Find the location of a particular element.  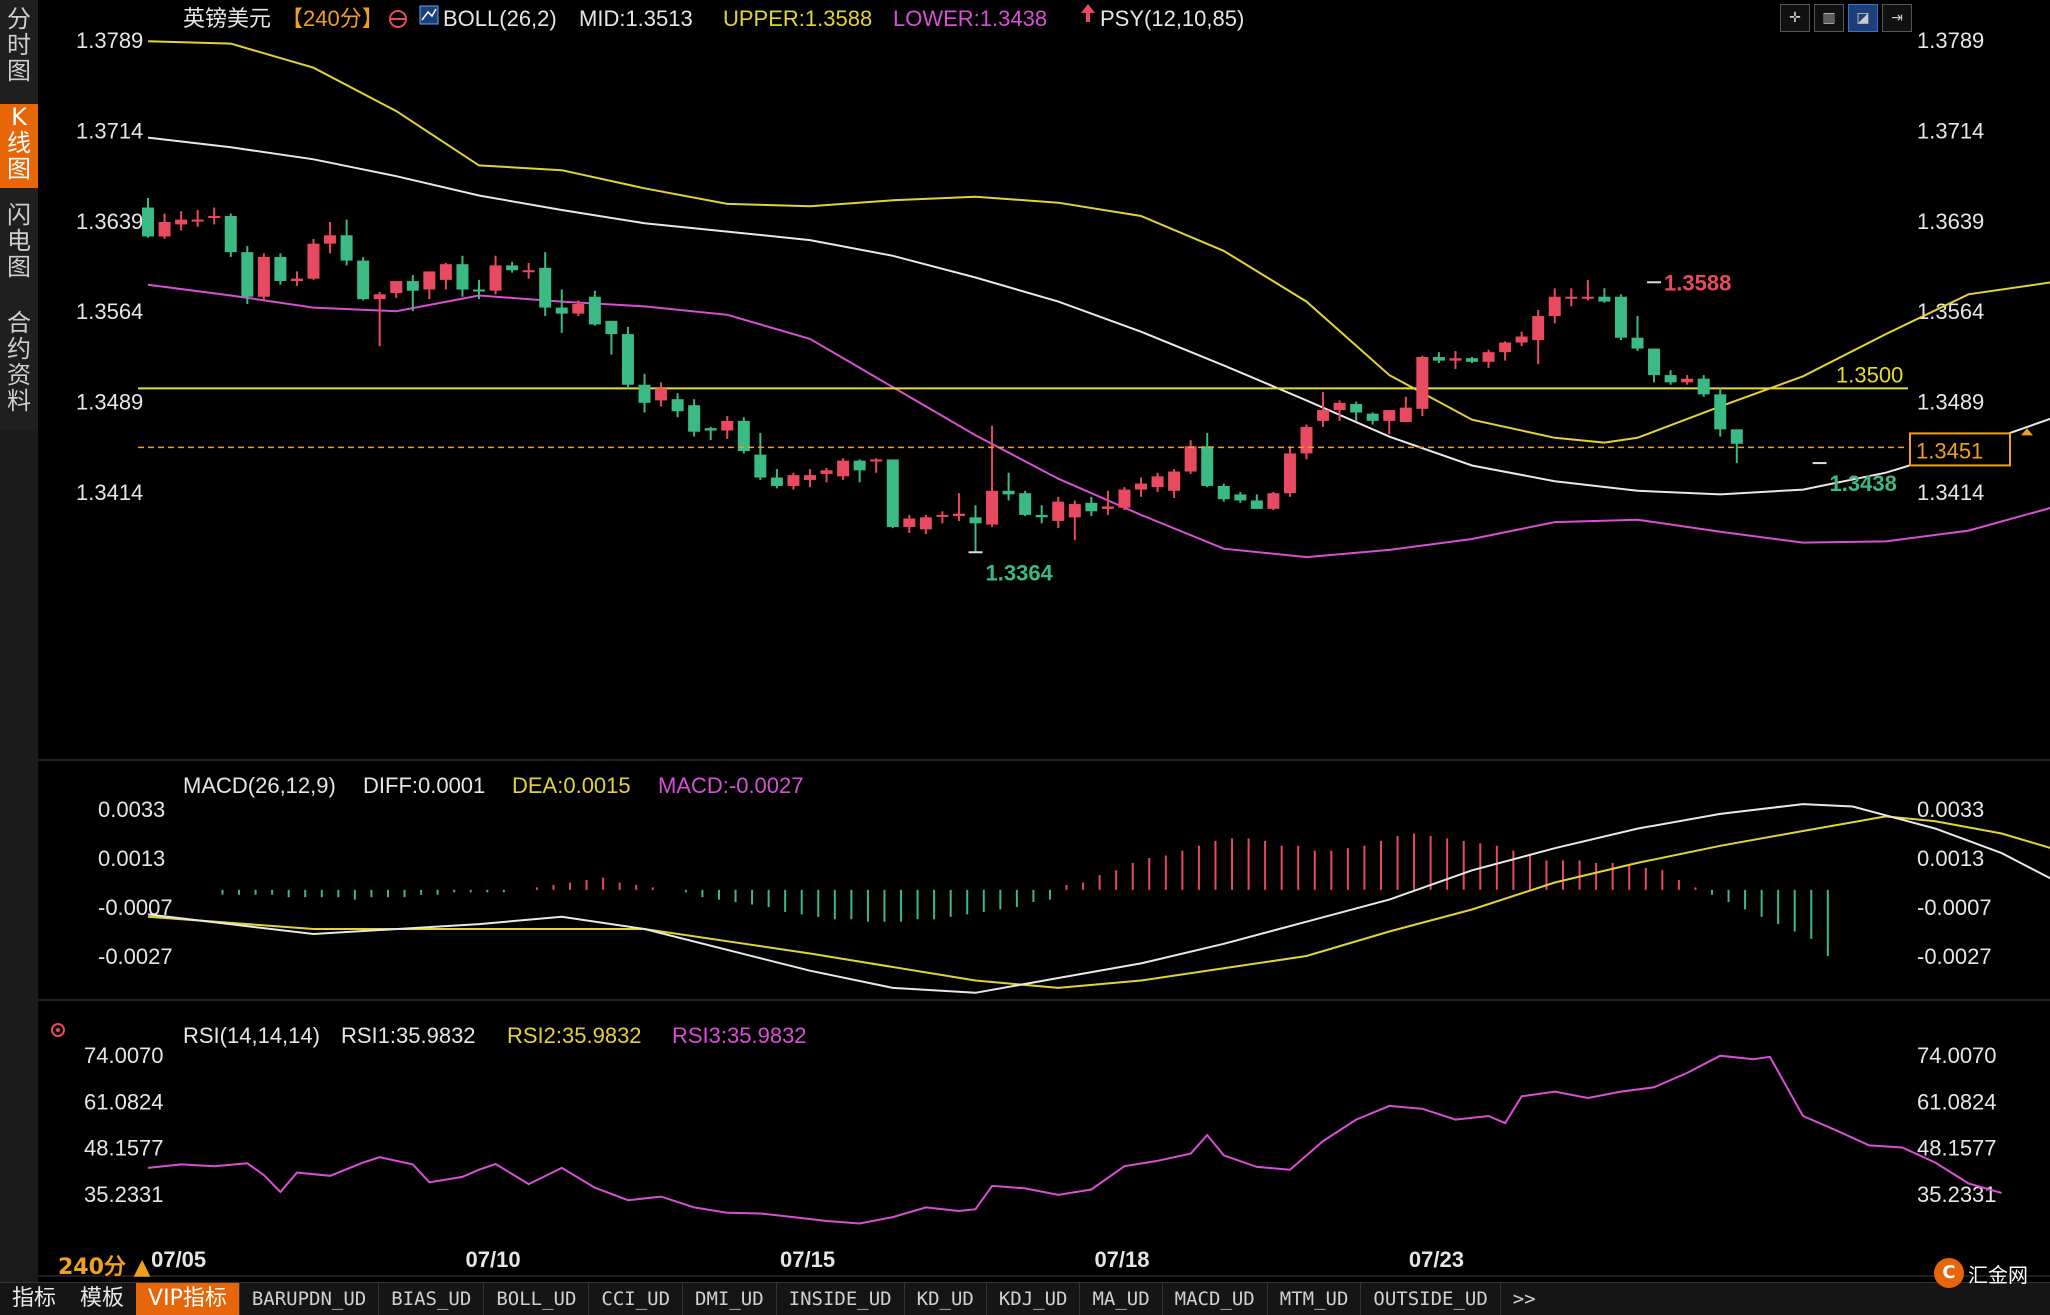

logo-icon: C is located at coordinates (1949, 1273).